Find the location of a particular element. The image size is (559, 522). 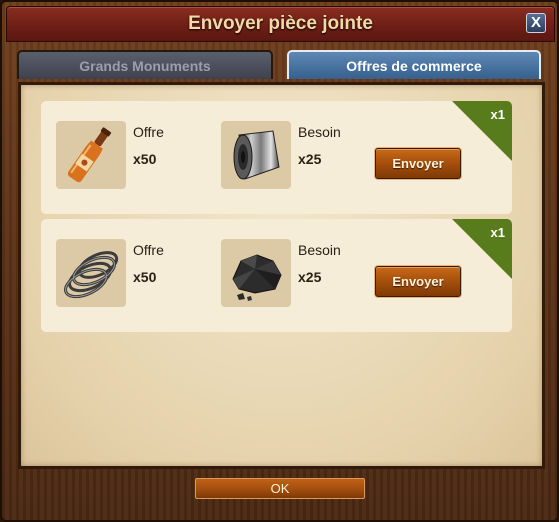

ok-button: OK is located at coordinates (280, 488).